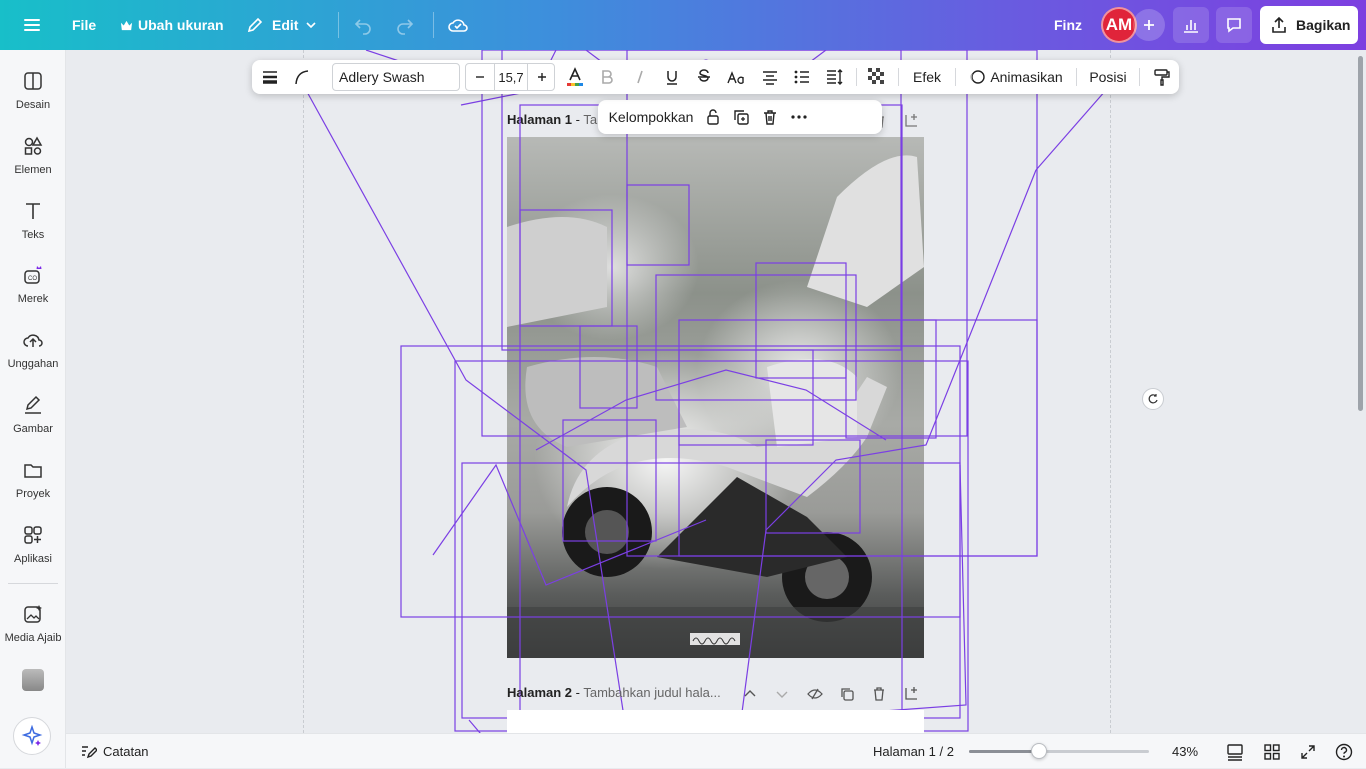  What do you see at coordinates (33, 494) in the screenshot?
I see `sidebar-item-label: Proyek` at bounding box center [33, 494].